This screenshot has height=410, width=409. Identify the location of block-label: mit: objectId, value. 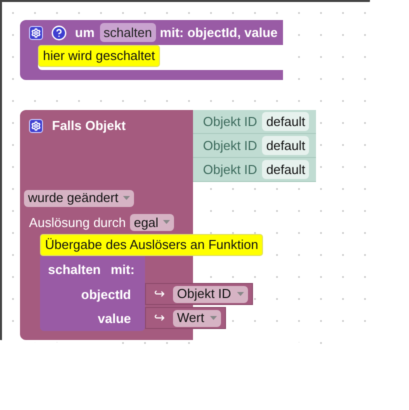
(219, 33).